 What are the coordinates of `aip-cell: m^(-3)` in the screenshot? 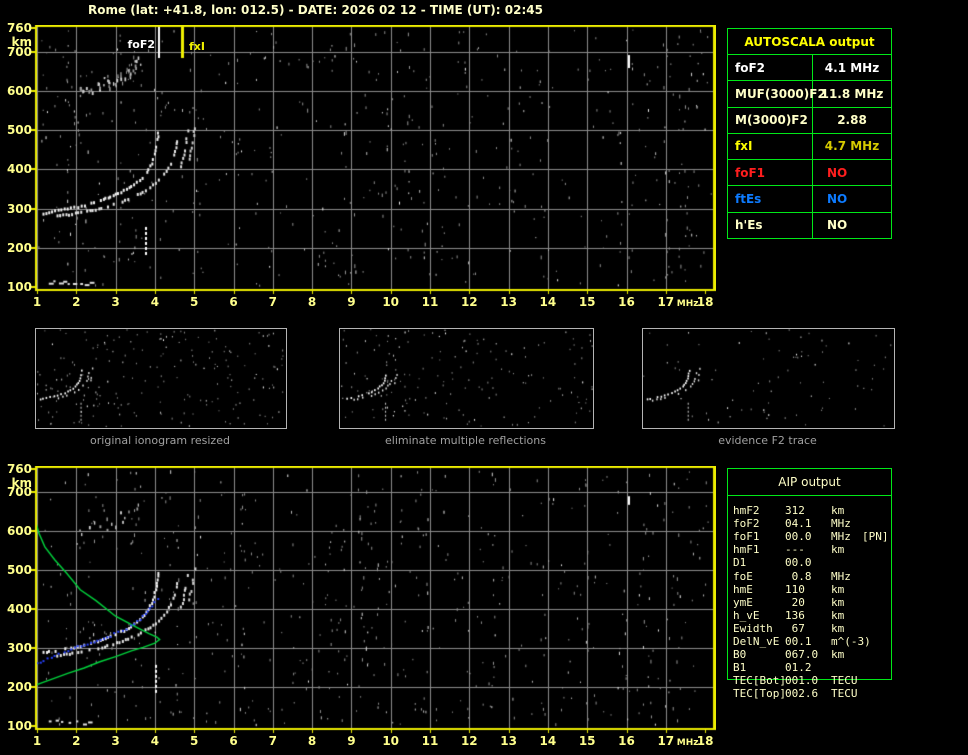 It's located at (851, 641).